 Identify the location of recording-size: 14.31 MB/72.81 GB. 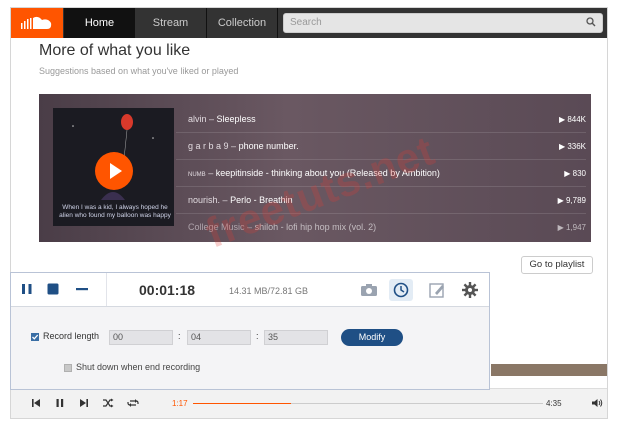
(269, 291).